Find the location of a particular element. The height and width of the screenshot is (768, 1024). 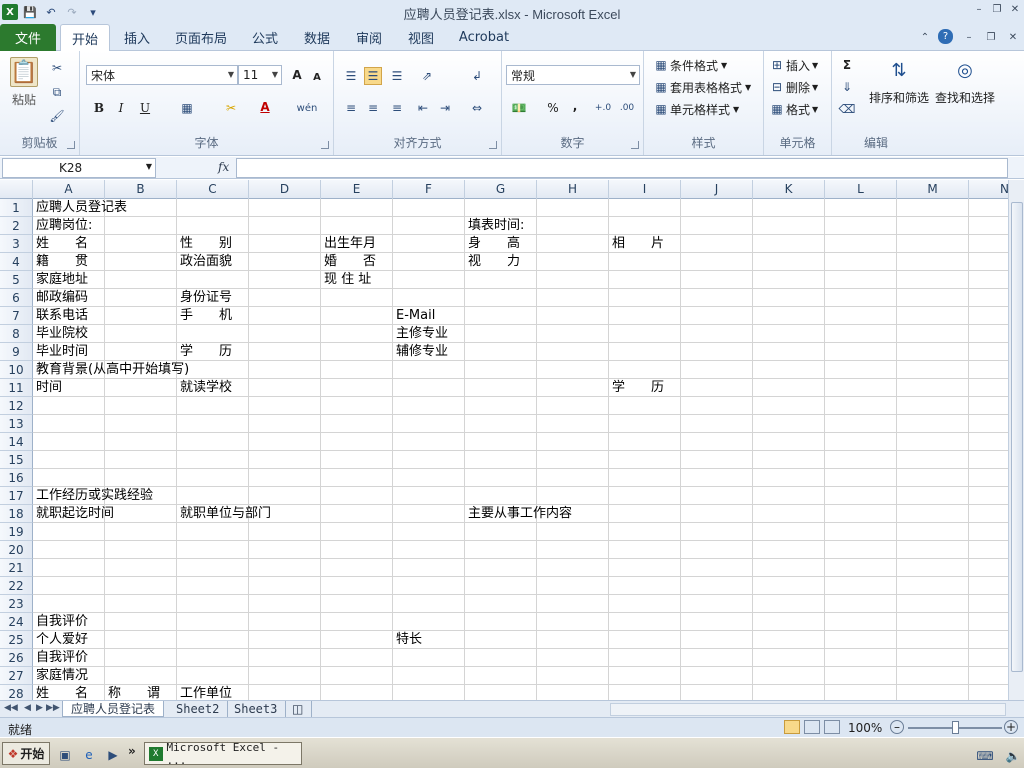

row-header: 8 is located at coordinates (16, 334).